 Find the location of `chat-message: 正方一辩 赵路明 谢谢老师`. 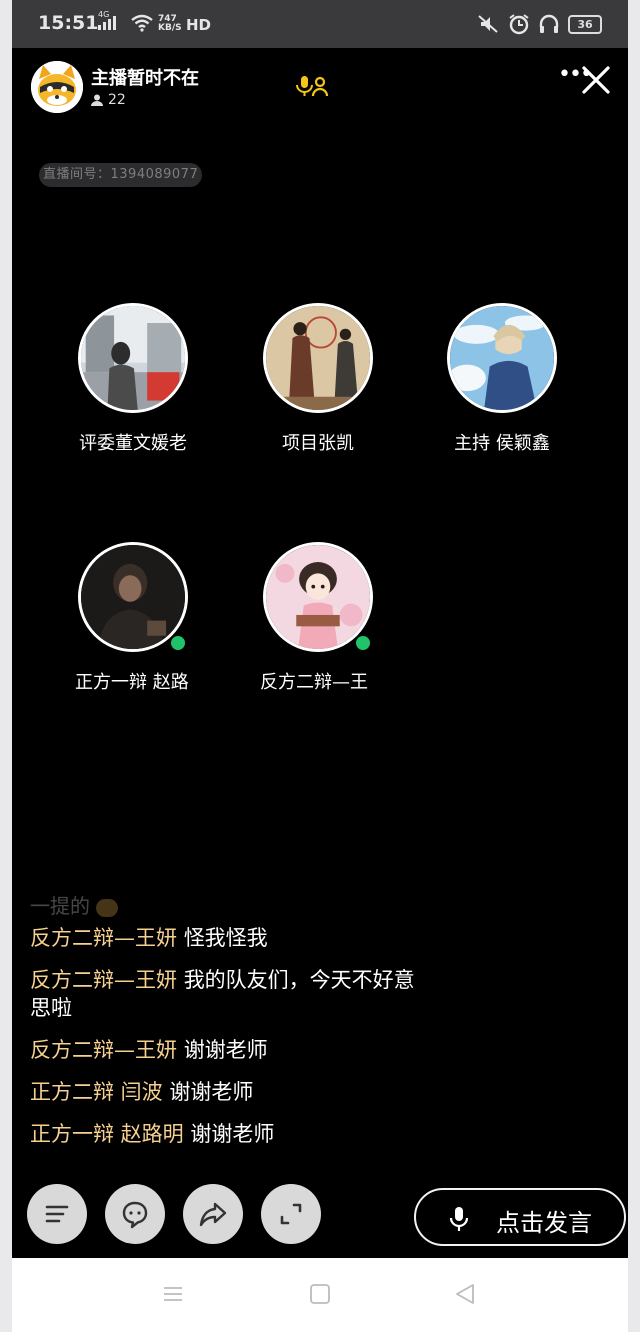

chat-message: 正方一辩 赵路明 谢谢老师 is located at coordinates (230, 1134).